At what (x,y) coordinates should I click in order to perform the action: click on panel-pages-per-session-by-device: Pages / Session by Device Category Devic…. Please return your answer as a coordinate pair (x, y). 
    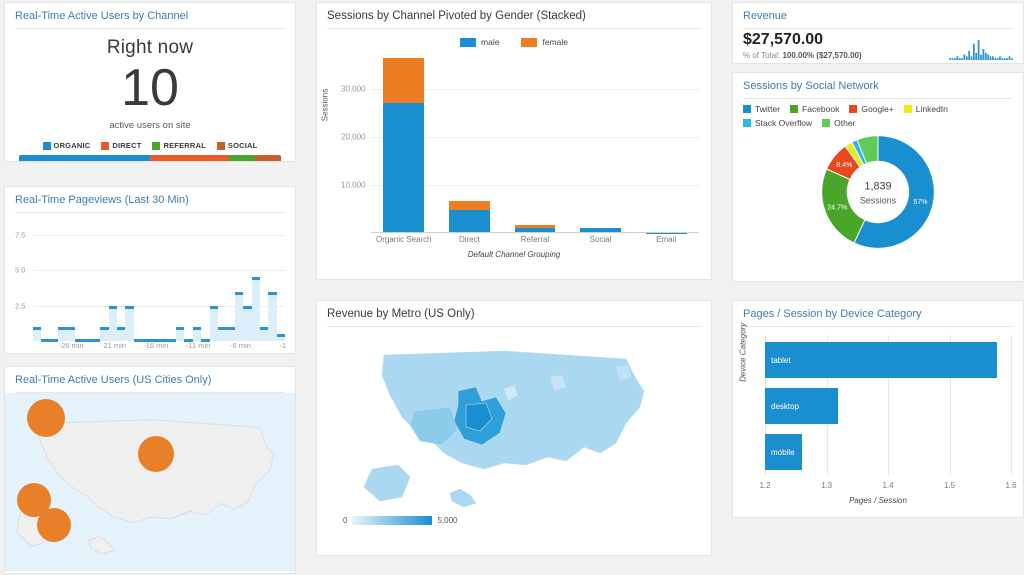
    Looking at the image, I should click on (878, 409).